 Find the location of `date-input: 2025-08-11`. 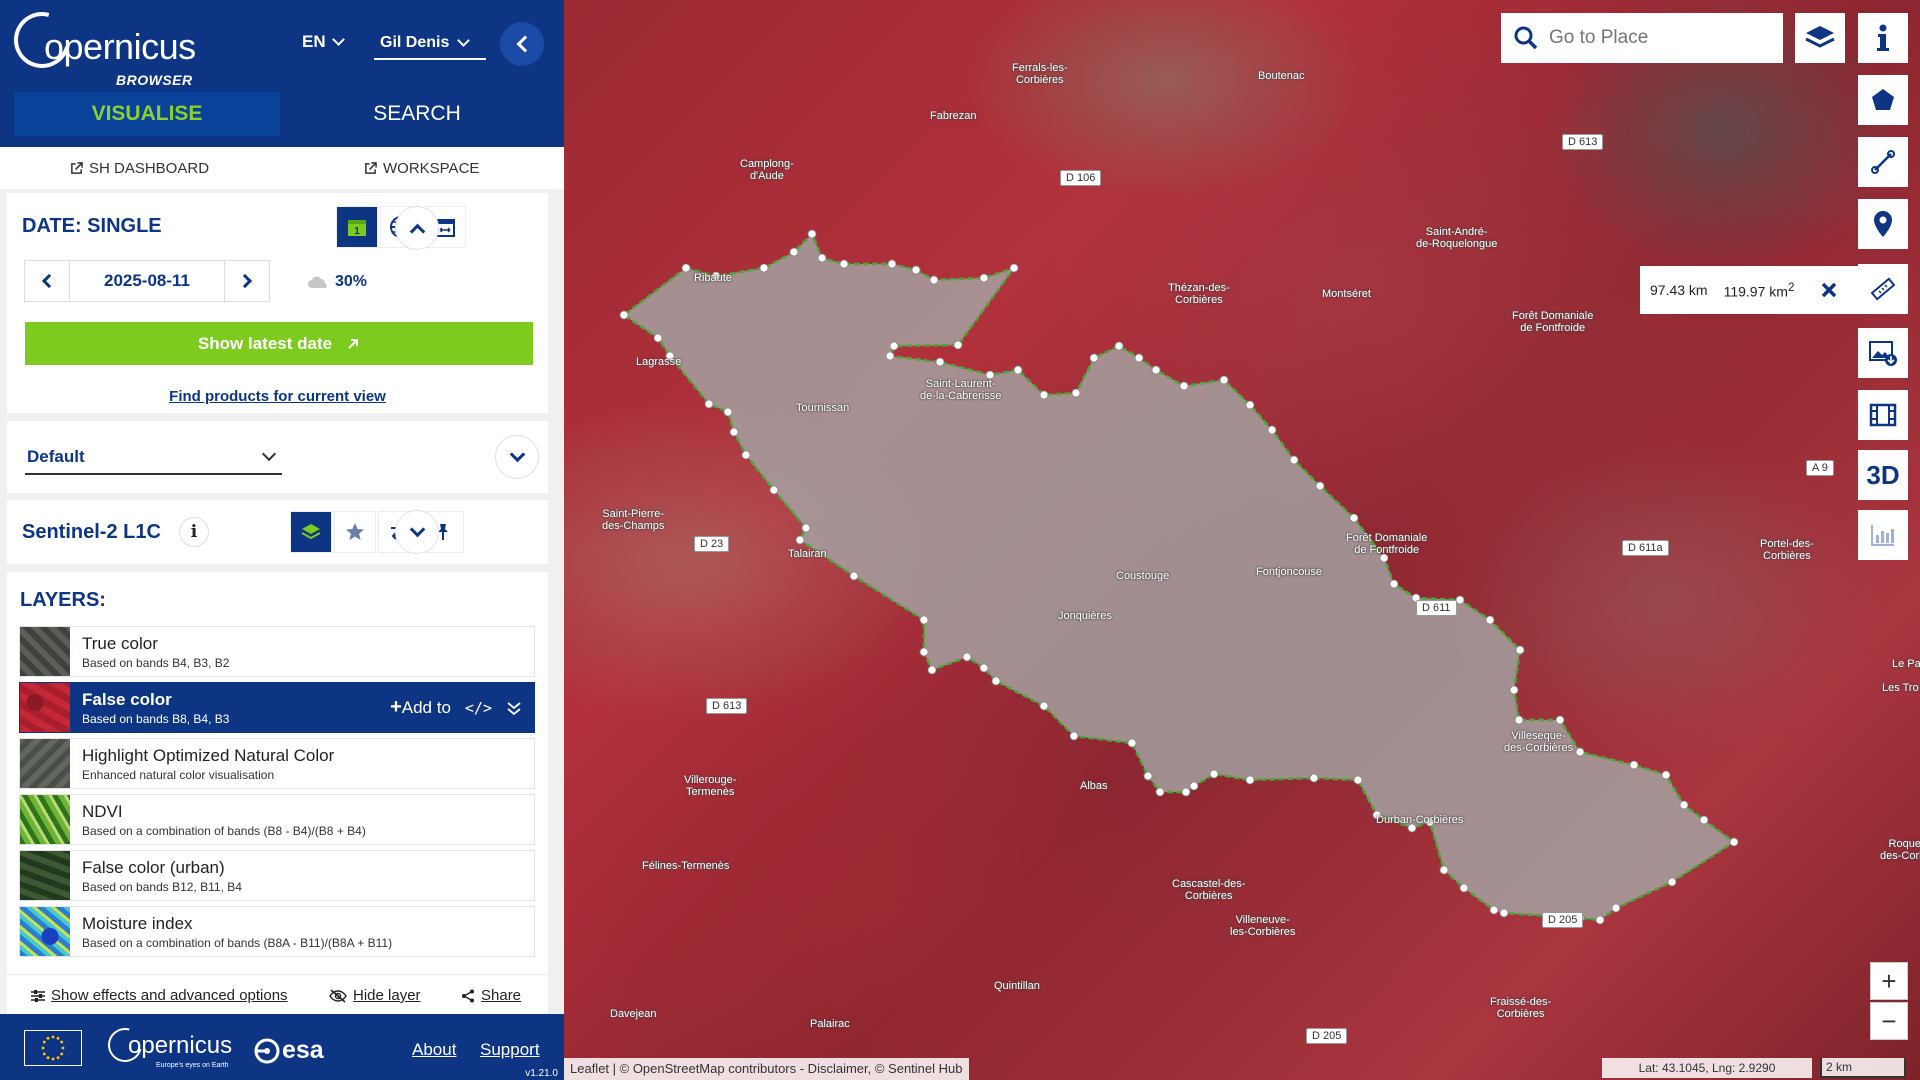

date-input: 2025-08-11 is located at coordinates (147, 281).